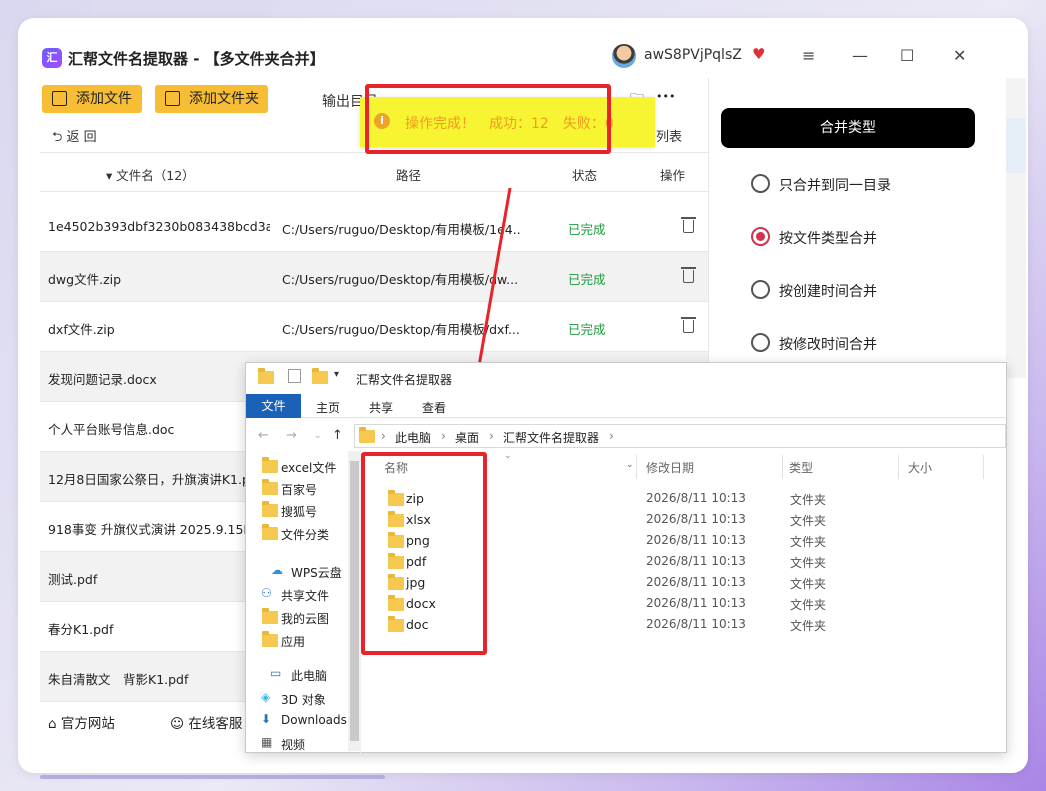  I want to click on properties-icon, so click(294, 376).